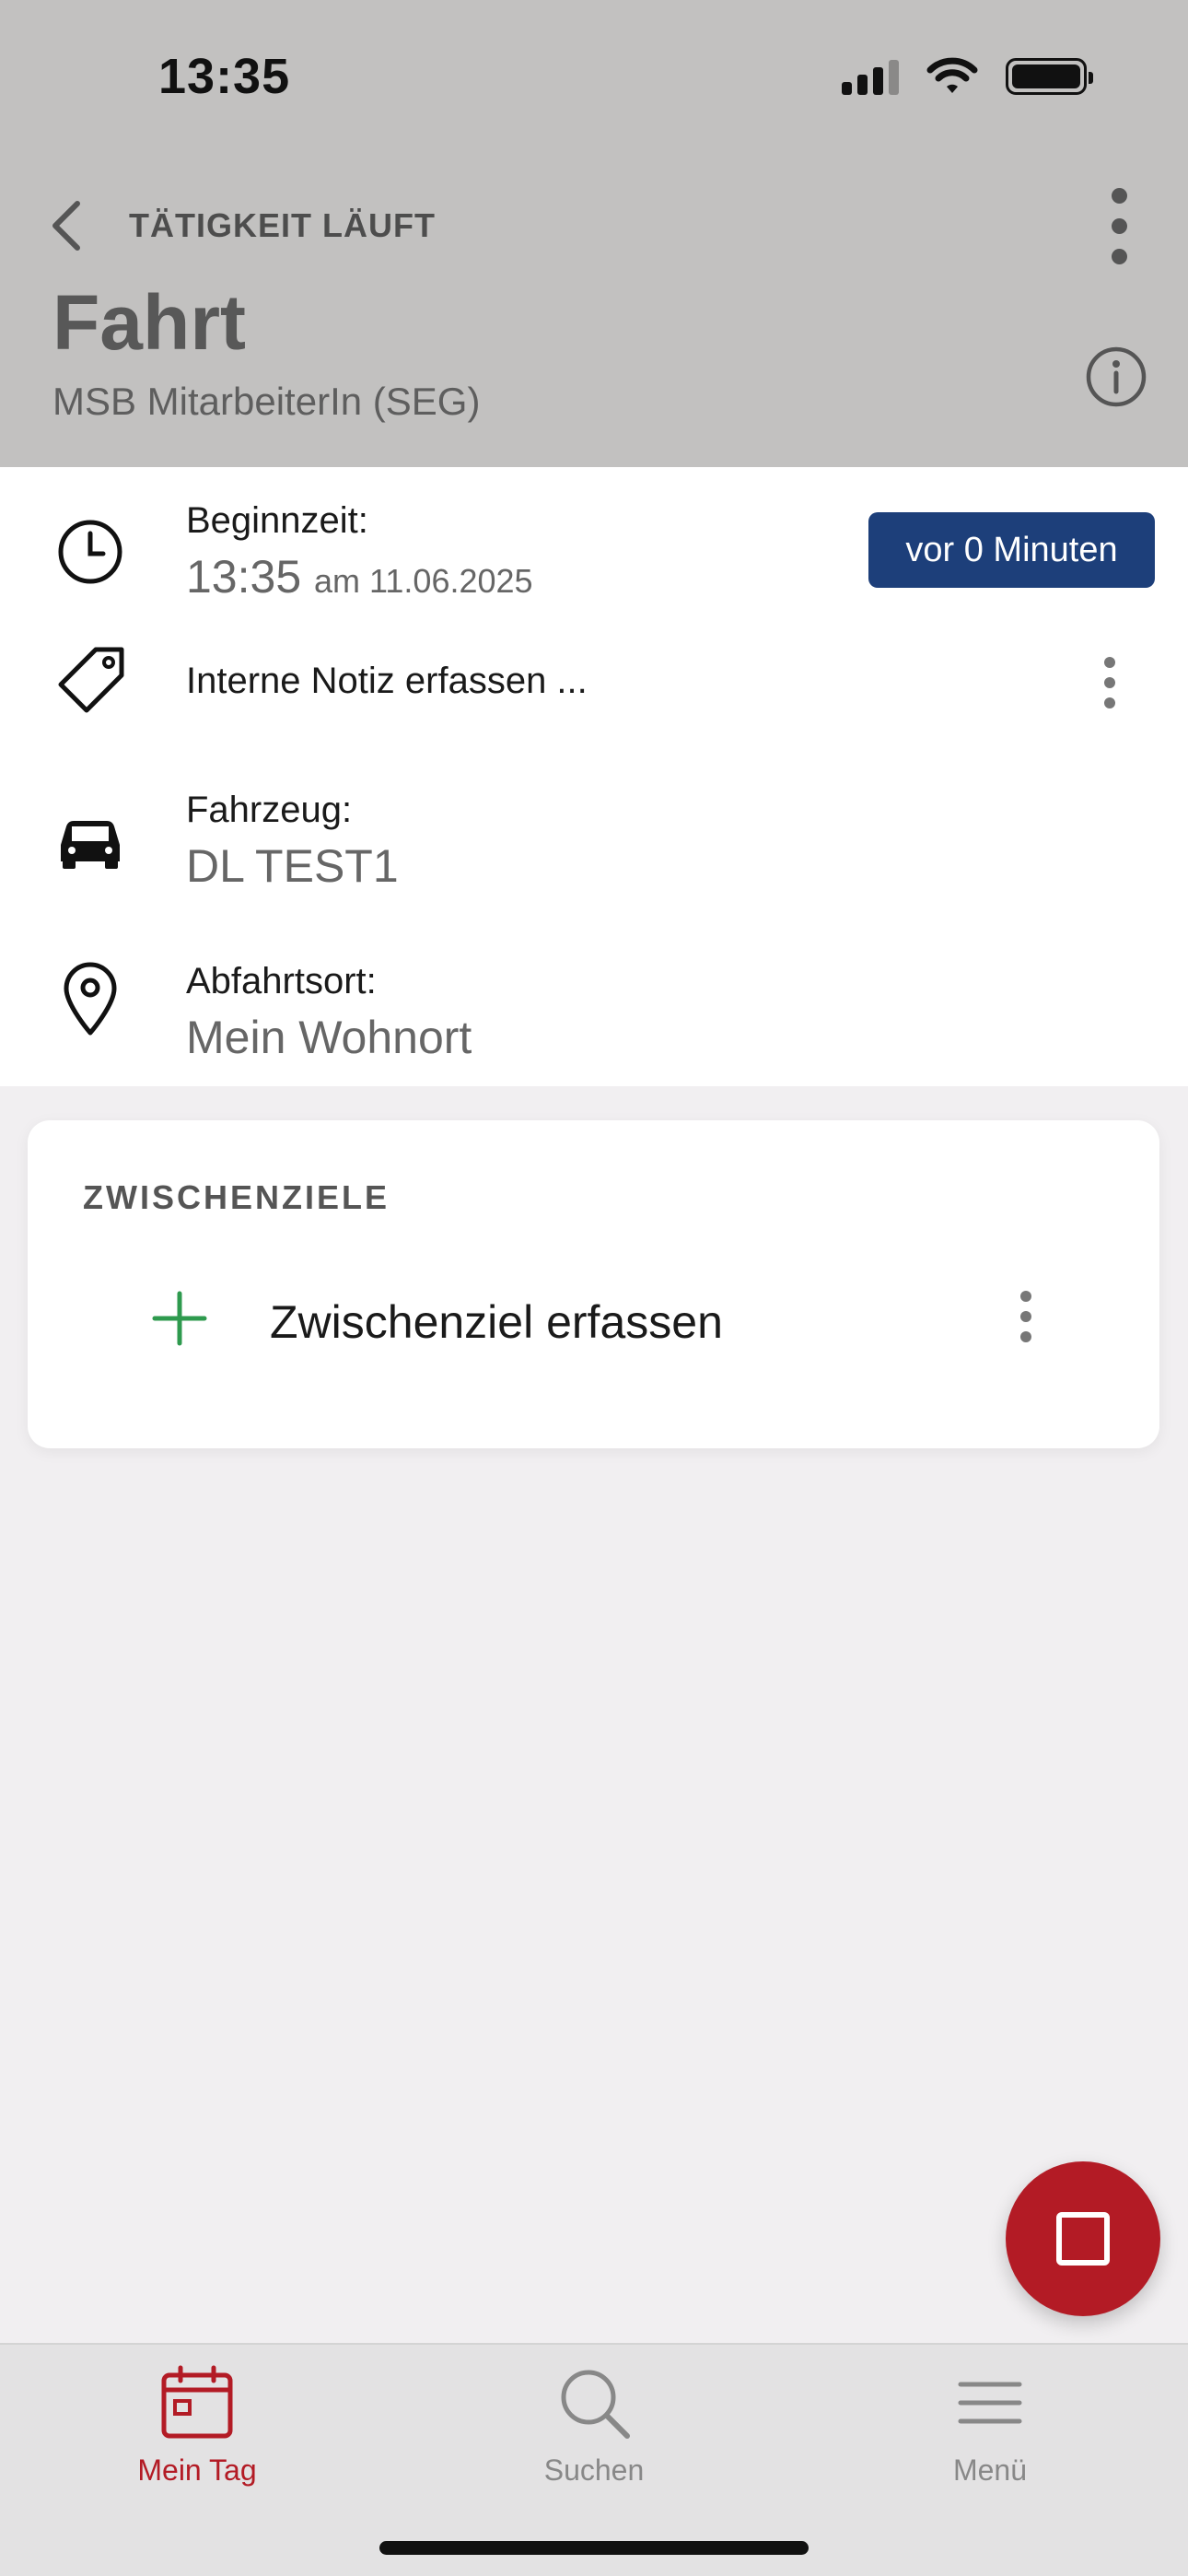 The width and height of the screenshot is (1188, 2576). Describe the element at coordinates (179, 1318) in the screenshot. I see `plus-icon` at that location.